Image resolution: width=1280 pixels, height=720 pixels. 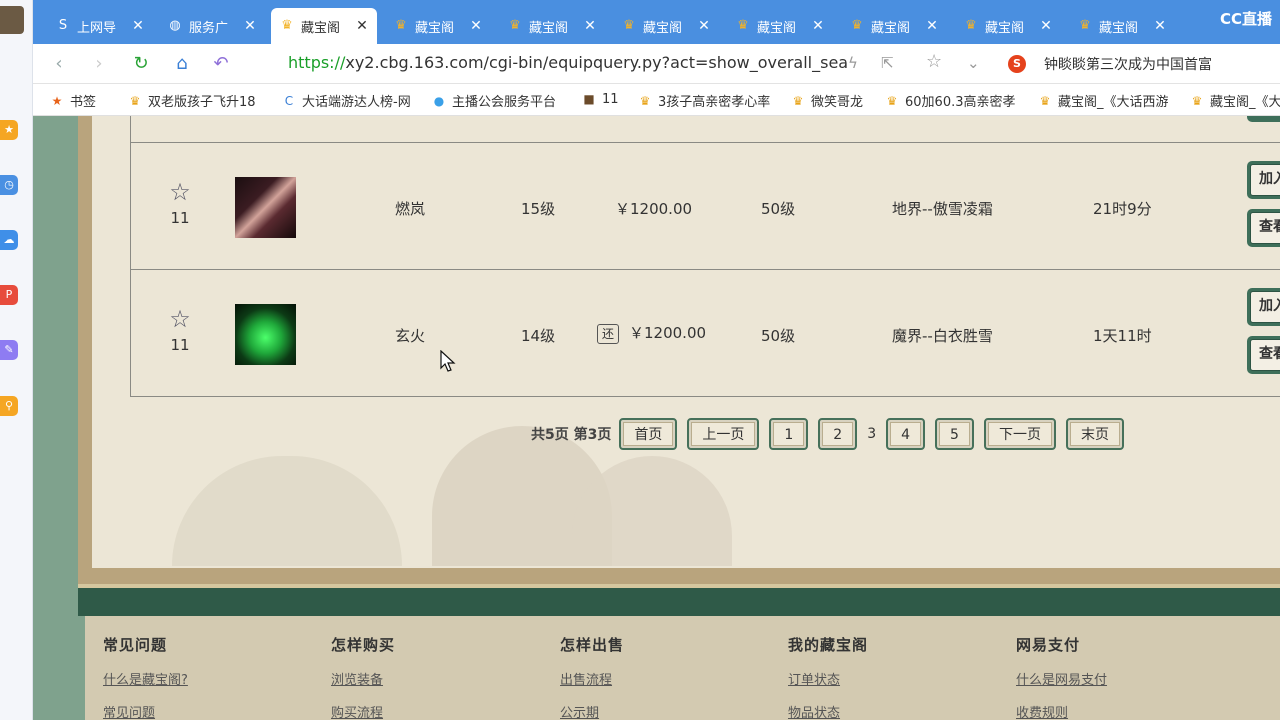 I want to click on bookmark-item: C 大话端游达人榜-网, so click(x=346, y=101).